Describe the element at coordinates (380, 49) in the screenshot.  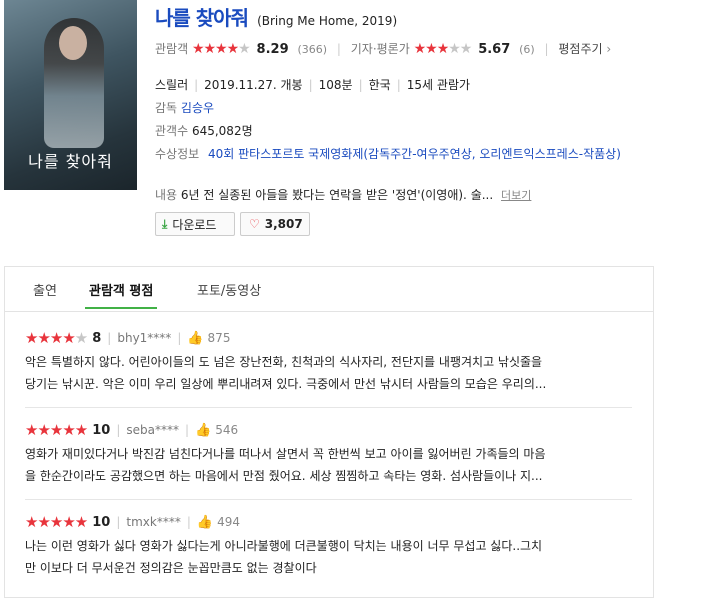
I see `critic-label: 기자·평론가` at that location.